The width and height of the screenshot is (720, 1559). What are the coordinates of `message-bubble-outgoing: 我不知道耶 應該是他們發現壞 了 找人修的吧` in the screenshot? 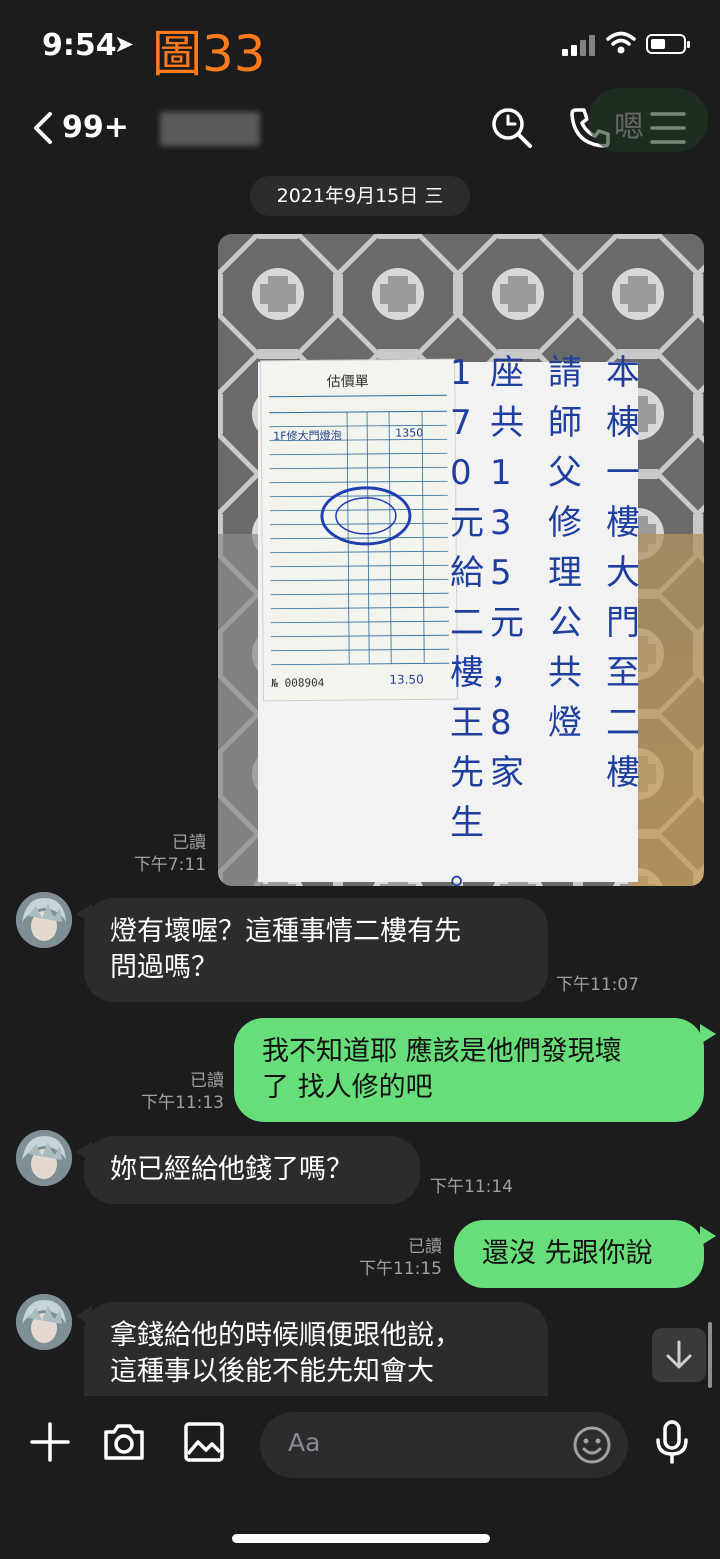 It's located at (469, 1070).